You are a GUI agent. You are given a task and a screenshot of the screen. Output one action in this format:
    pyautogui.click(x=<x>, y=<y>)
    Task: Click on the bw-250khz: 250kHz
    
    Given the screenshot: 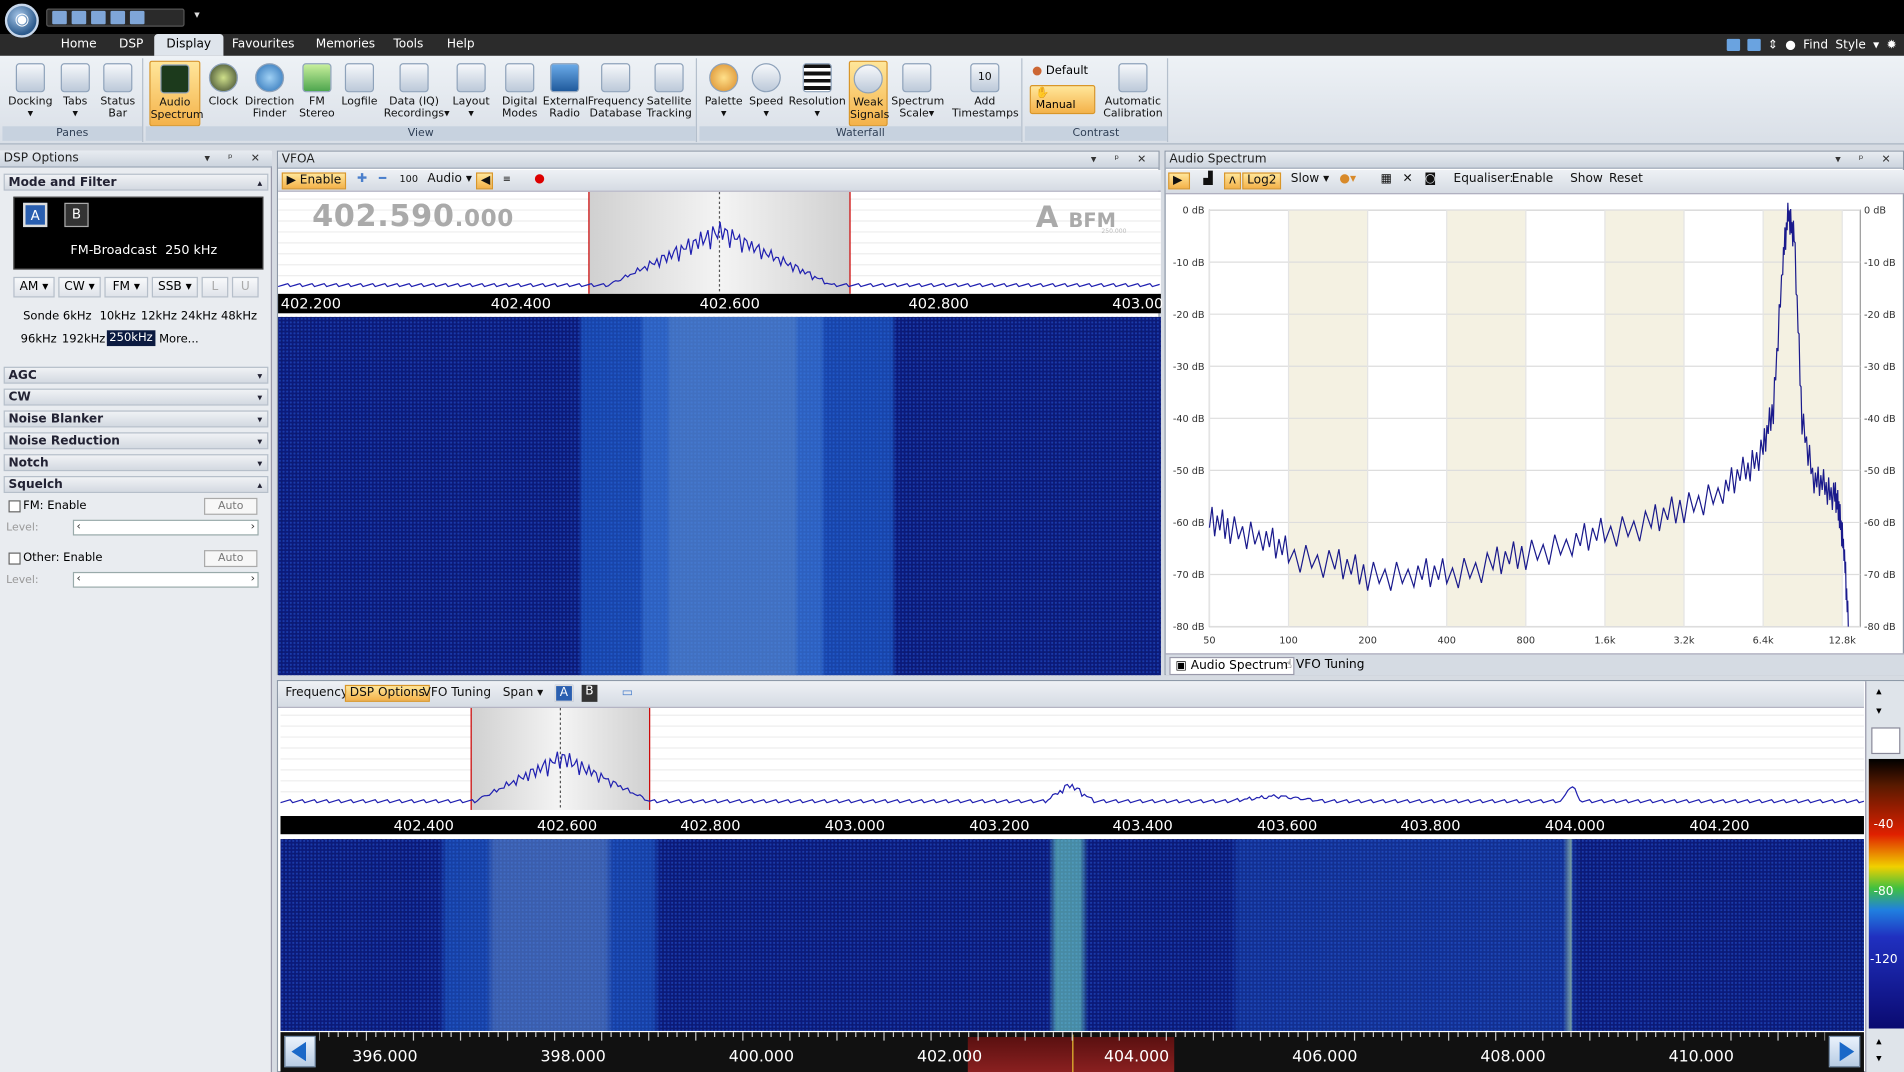 What is the action you would take?
    pyautogui.click(x=131, y=338)
    